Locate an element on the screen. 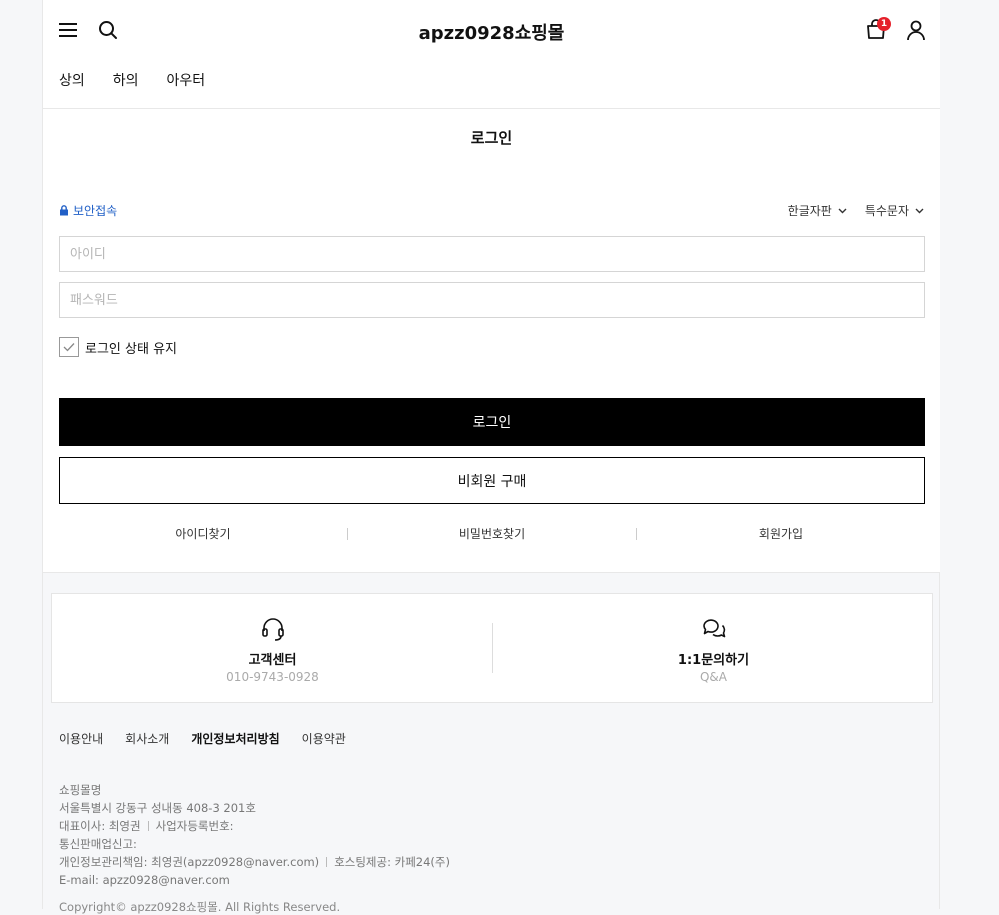 This screenshot has height=915, width=999. secure-login-label: 보안접속 is located at coordinates (95, 211).